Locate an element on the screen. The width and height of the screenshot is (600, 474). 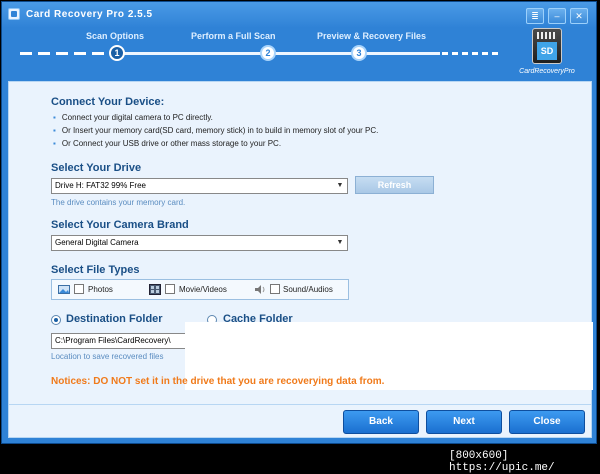
audio-checkbox is located at coordinates (275, 289).